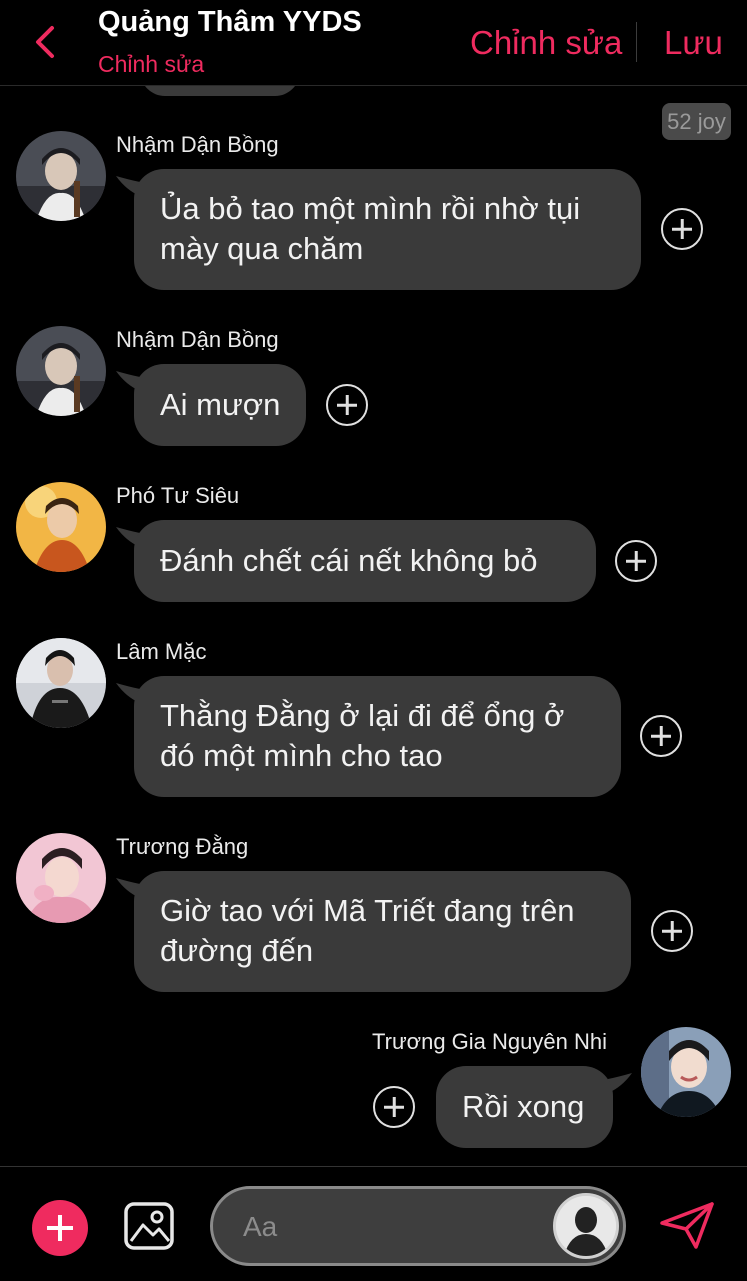 This screenshot has height=1281, width=747. What do you see at coordinates (301, 755) in the screenshot?
I see `message-text-line: đó một mình cho tao` at bounding box center [301, 755].